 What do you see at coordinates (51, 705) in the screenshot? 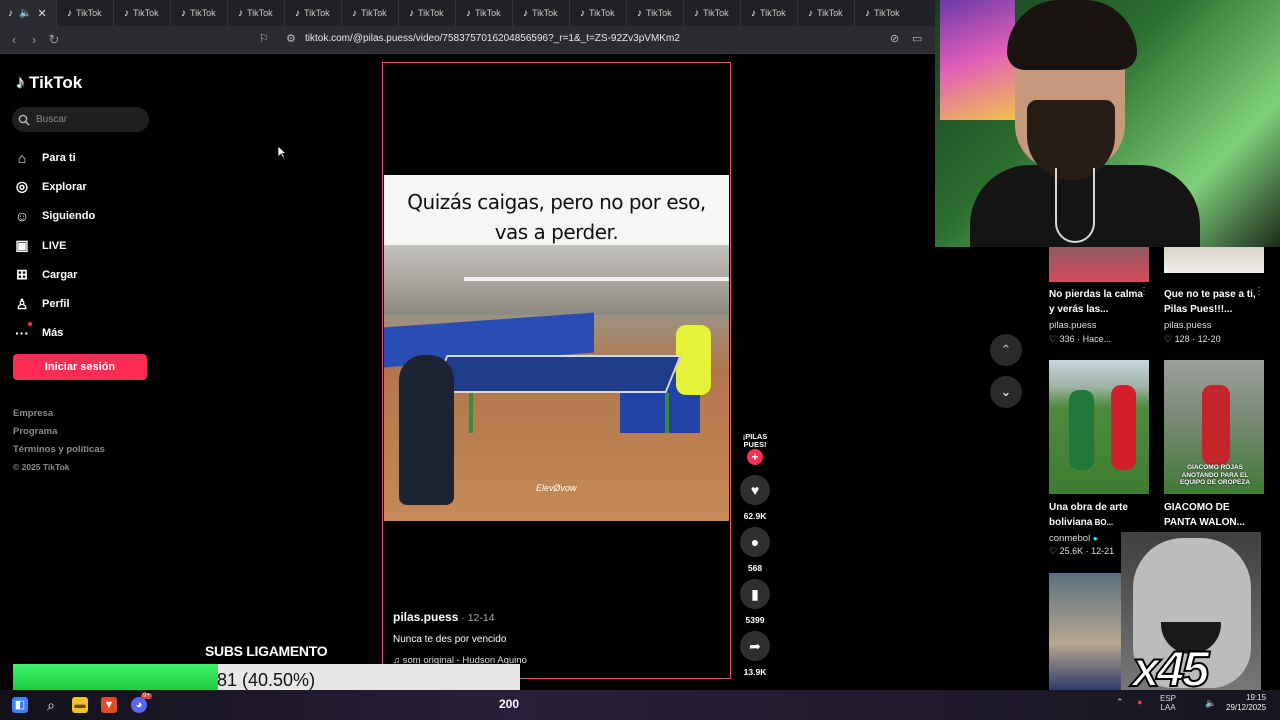
I see `taskbar-search-icon: ⌕` at bounding box center [51, 705].